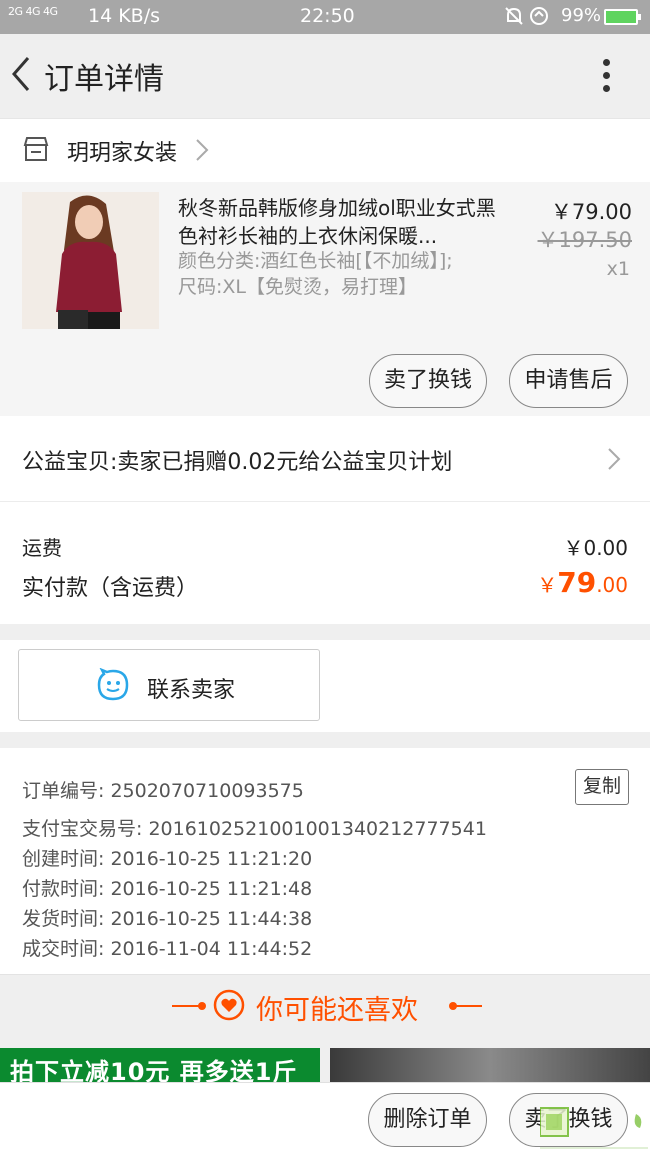  What do you see at coordinates (594, 1129) in the screenshot?
I see `watermark-logo` at bounding box center [594, 1129].